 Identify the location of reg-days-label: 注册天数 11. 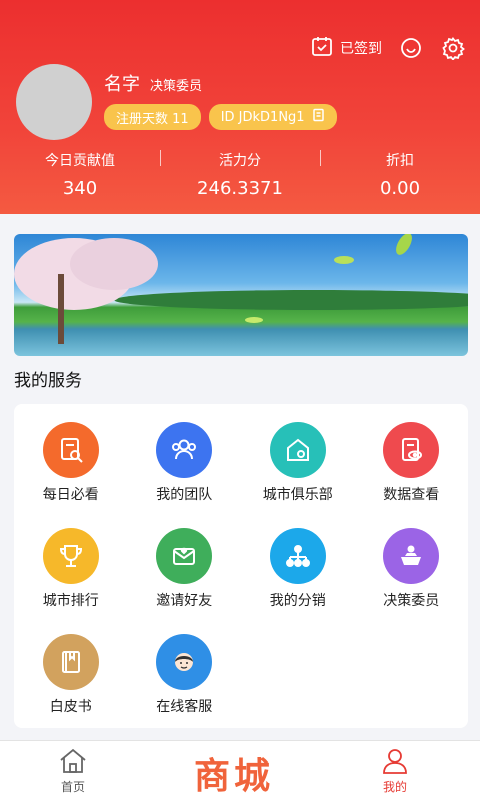
(152, 119).